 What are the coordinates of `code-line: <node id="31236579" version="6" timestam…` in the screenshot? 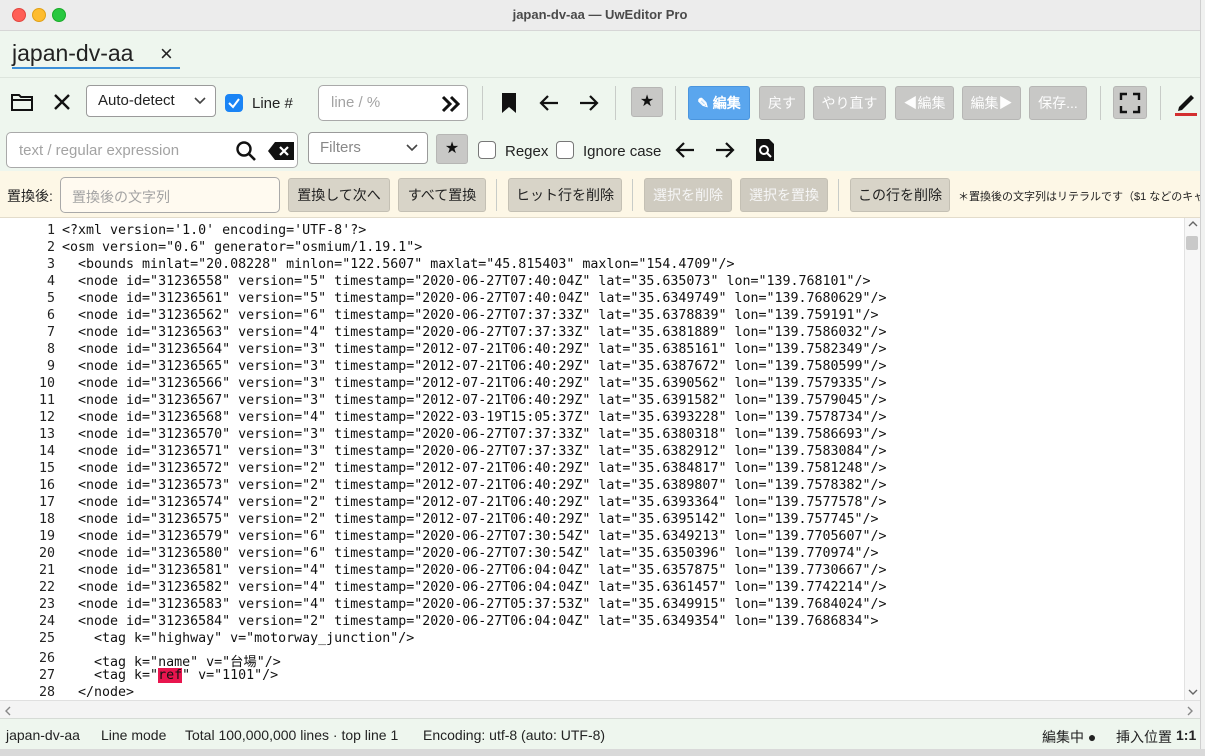 It's located at (474, 536).